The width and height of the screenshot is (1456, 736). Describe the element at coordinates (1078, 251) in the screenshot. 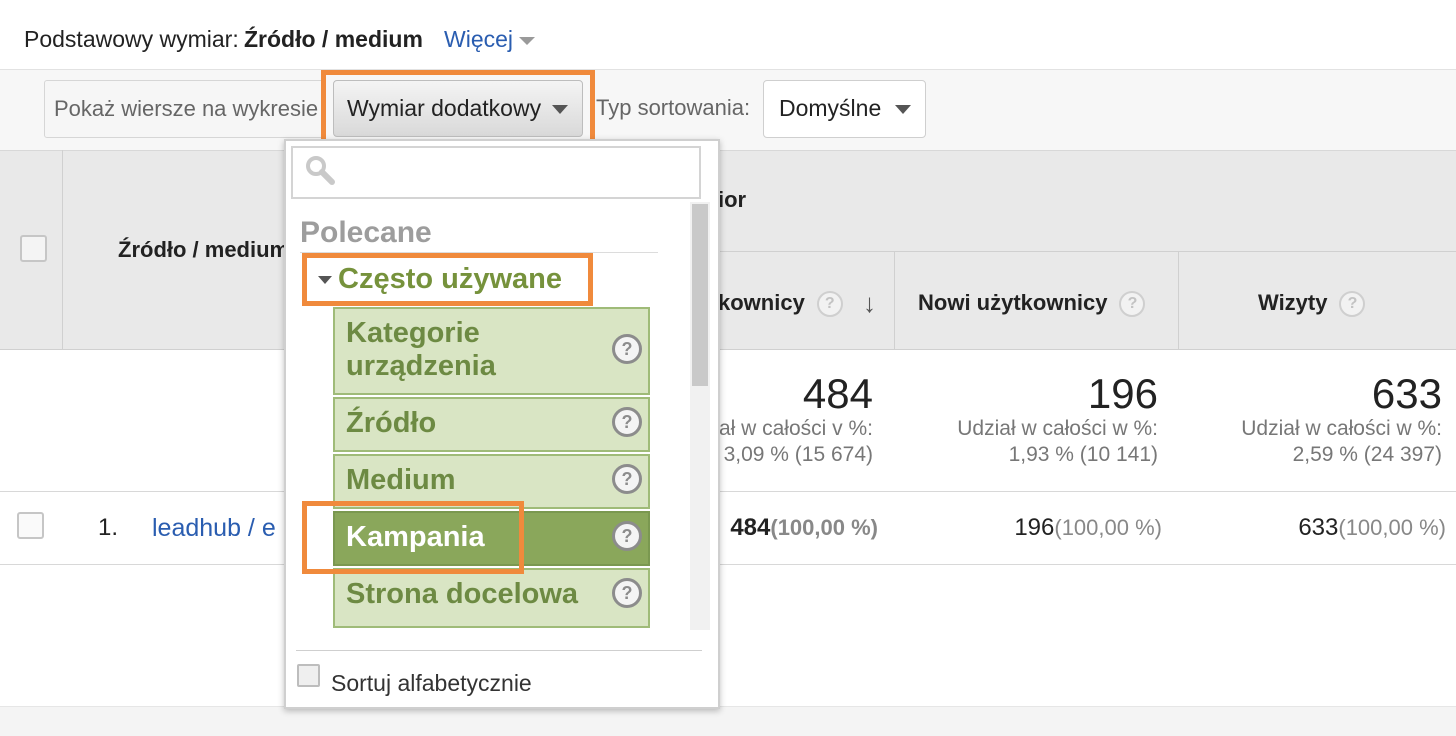

I see `header-divider` at that location.